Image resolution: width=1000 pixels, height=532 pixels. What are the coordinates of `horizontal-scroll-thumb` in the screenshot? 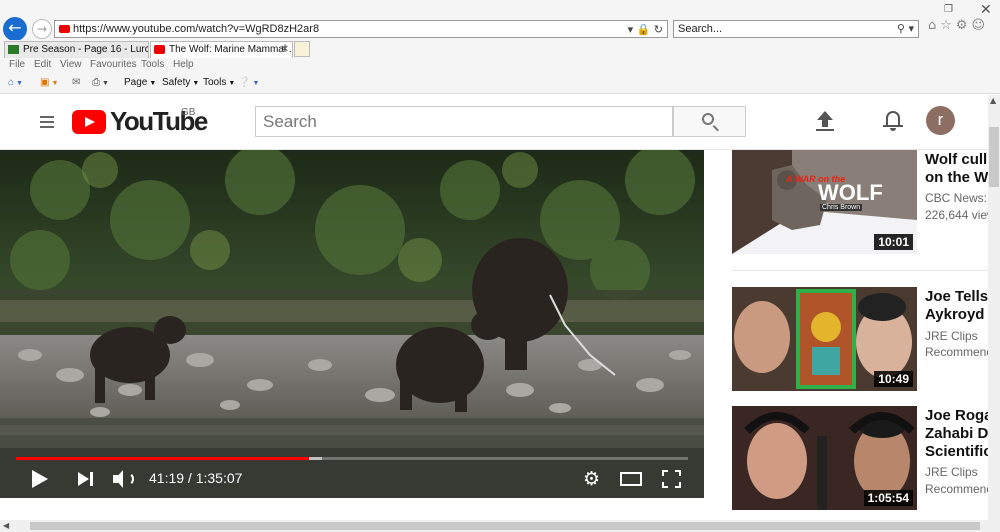 It's located at (505, 526).